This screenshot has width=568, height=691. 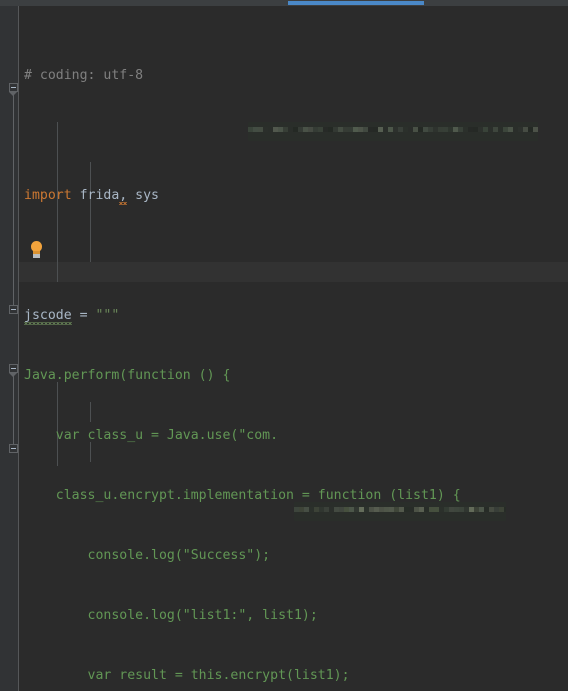 I want to click on code-line: # coding: utf-8, so click(x=293, y=76).